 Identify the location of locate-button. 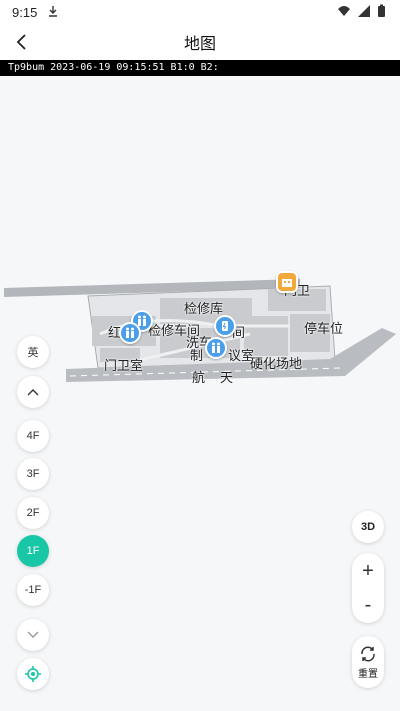
(33, 674).